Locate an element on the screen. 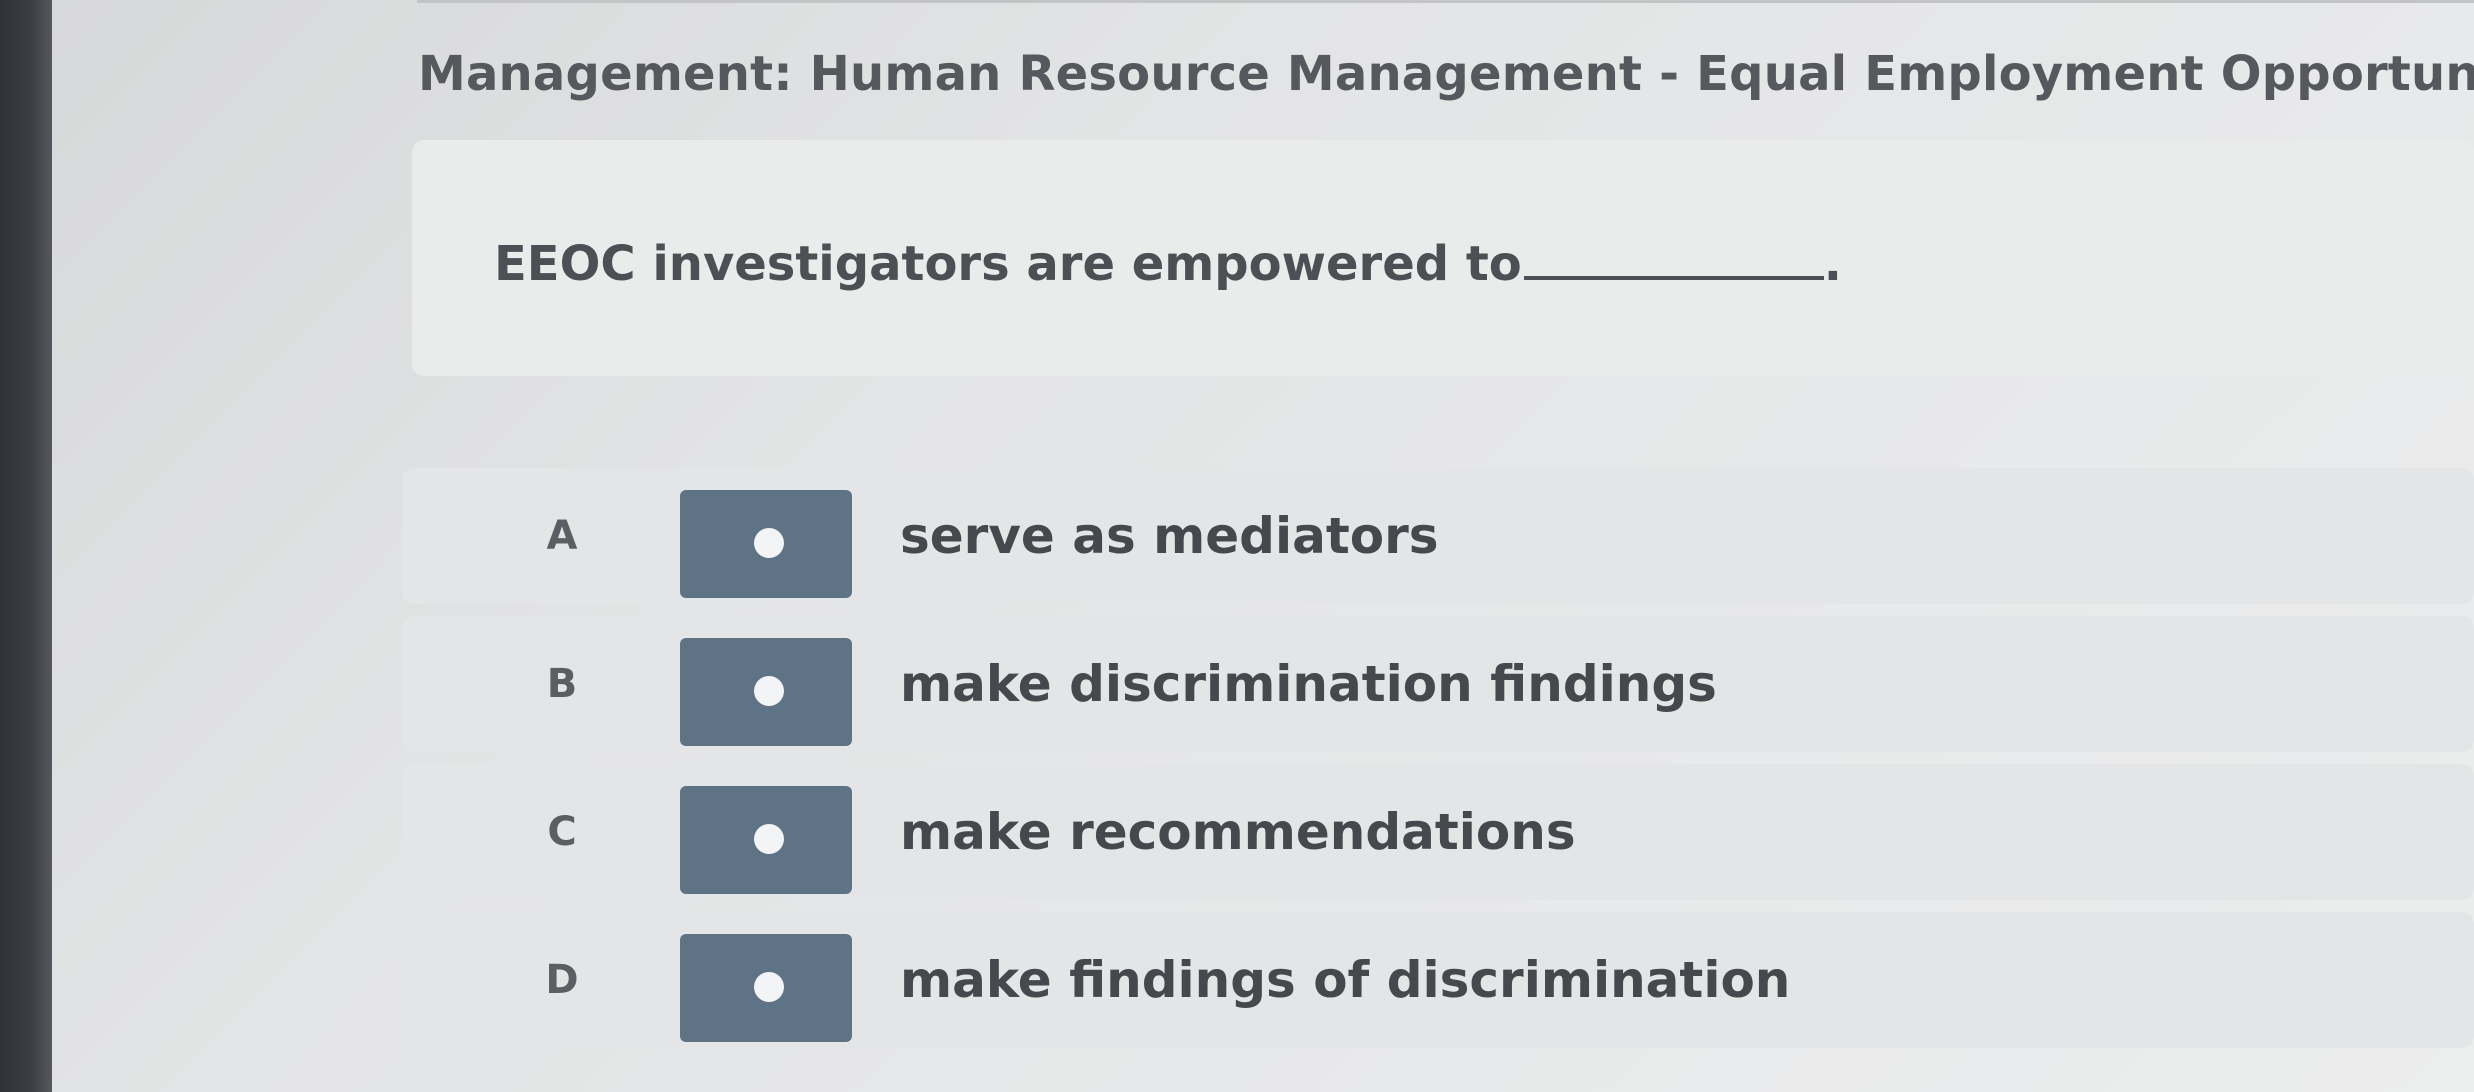 The image size is (2474, 1092). option-a: A serve as mediators is located at coordinates (1438, 536).